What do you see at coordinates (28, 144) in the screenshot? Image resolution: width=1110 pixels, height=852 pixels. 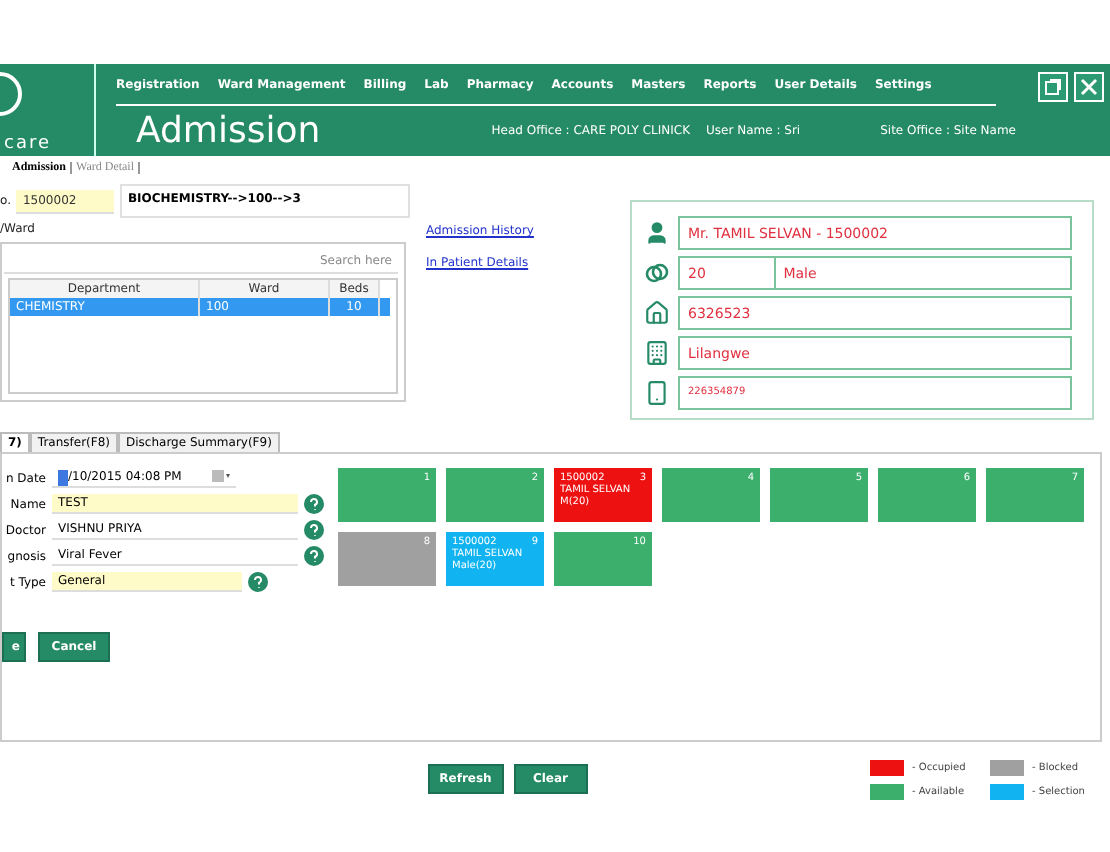 I see `logo-text: care` at bounding box center [28, 144].